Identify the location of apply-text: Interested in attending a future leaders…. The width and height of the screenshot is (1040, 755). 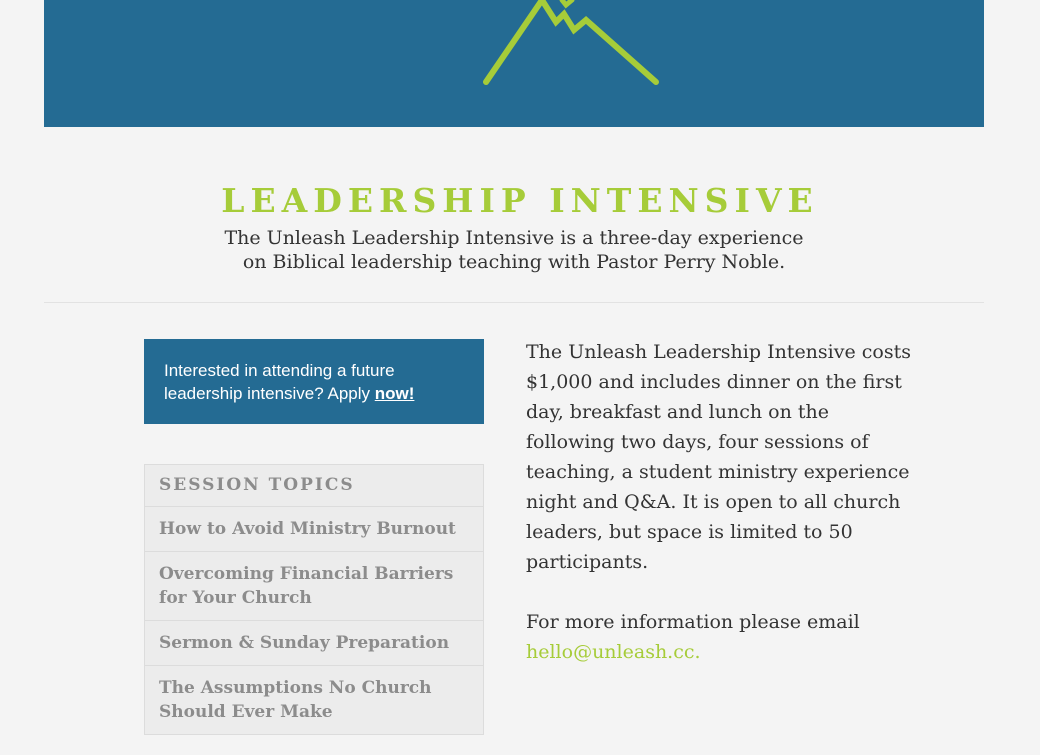
(279, 382).